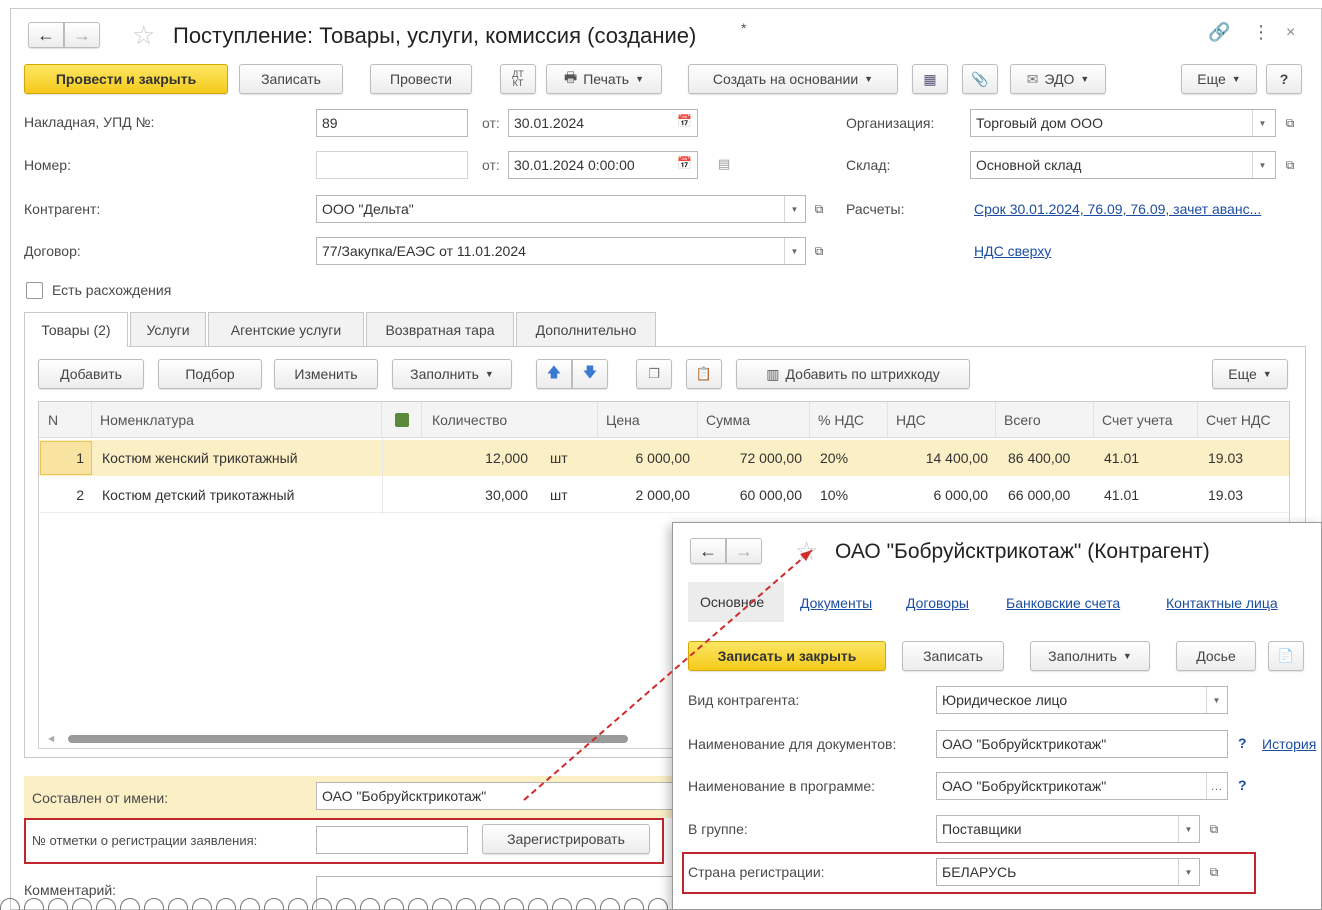  What do you see at coordinates (668, 675) in the screenshot?
I see `connector-arrow` at bounding box center [668, 675].